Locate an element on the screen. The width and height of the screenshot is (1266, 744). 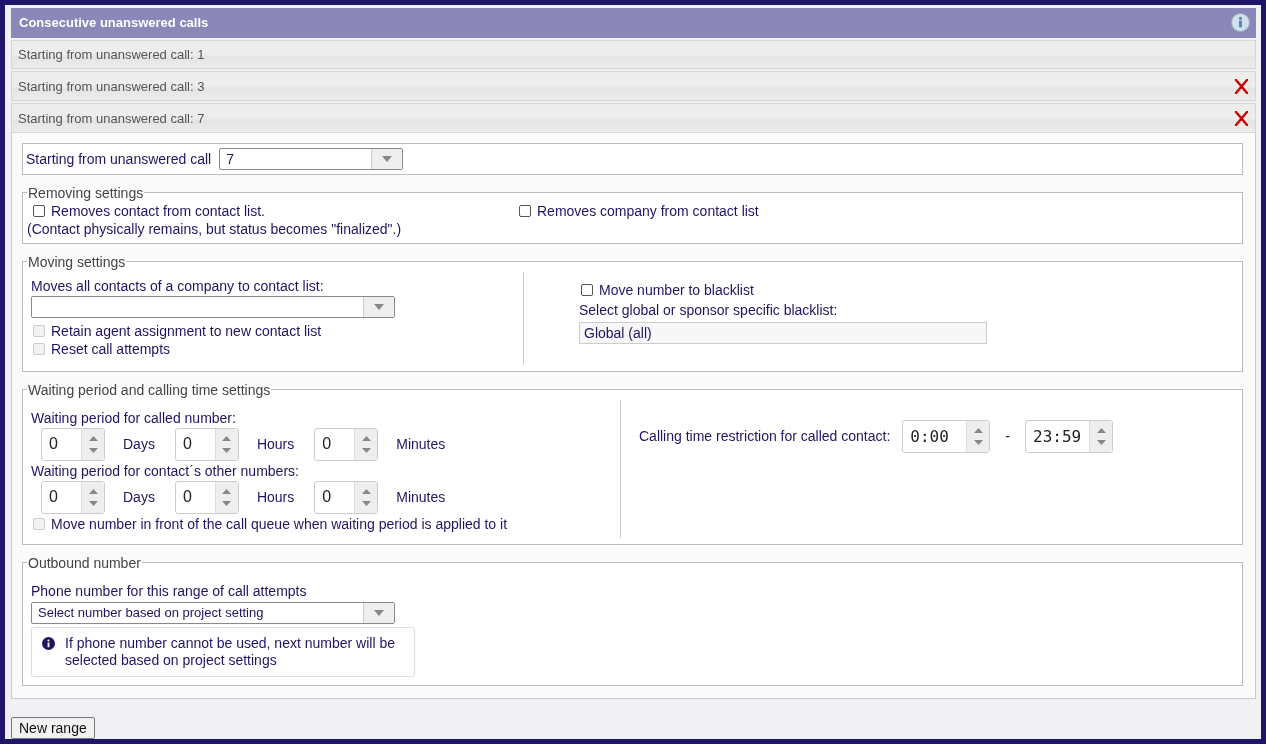
checkbox-label: Reset call attempts is located at coordinates (111, 349).